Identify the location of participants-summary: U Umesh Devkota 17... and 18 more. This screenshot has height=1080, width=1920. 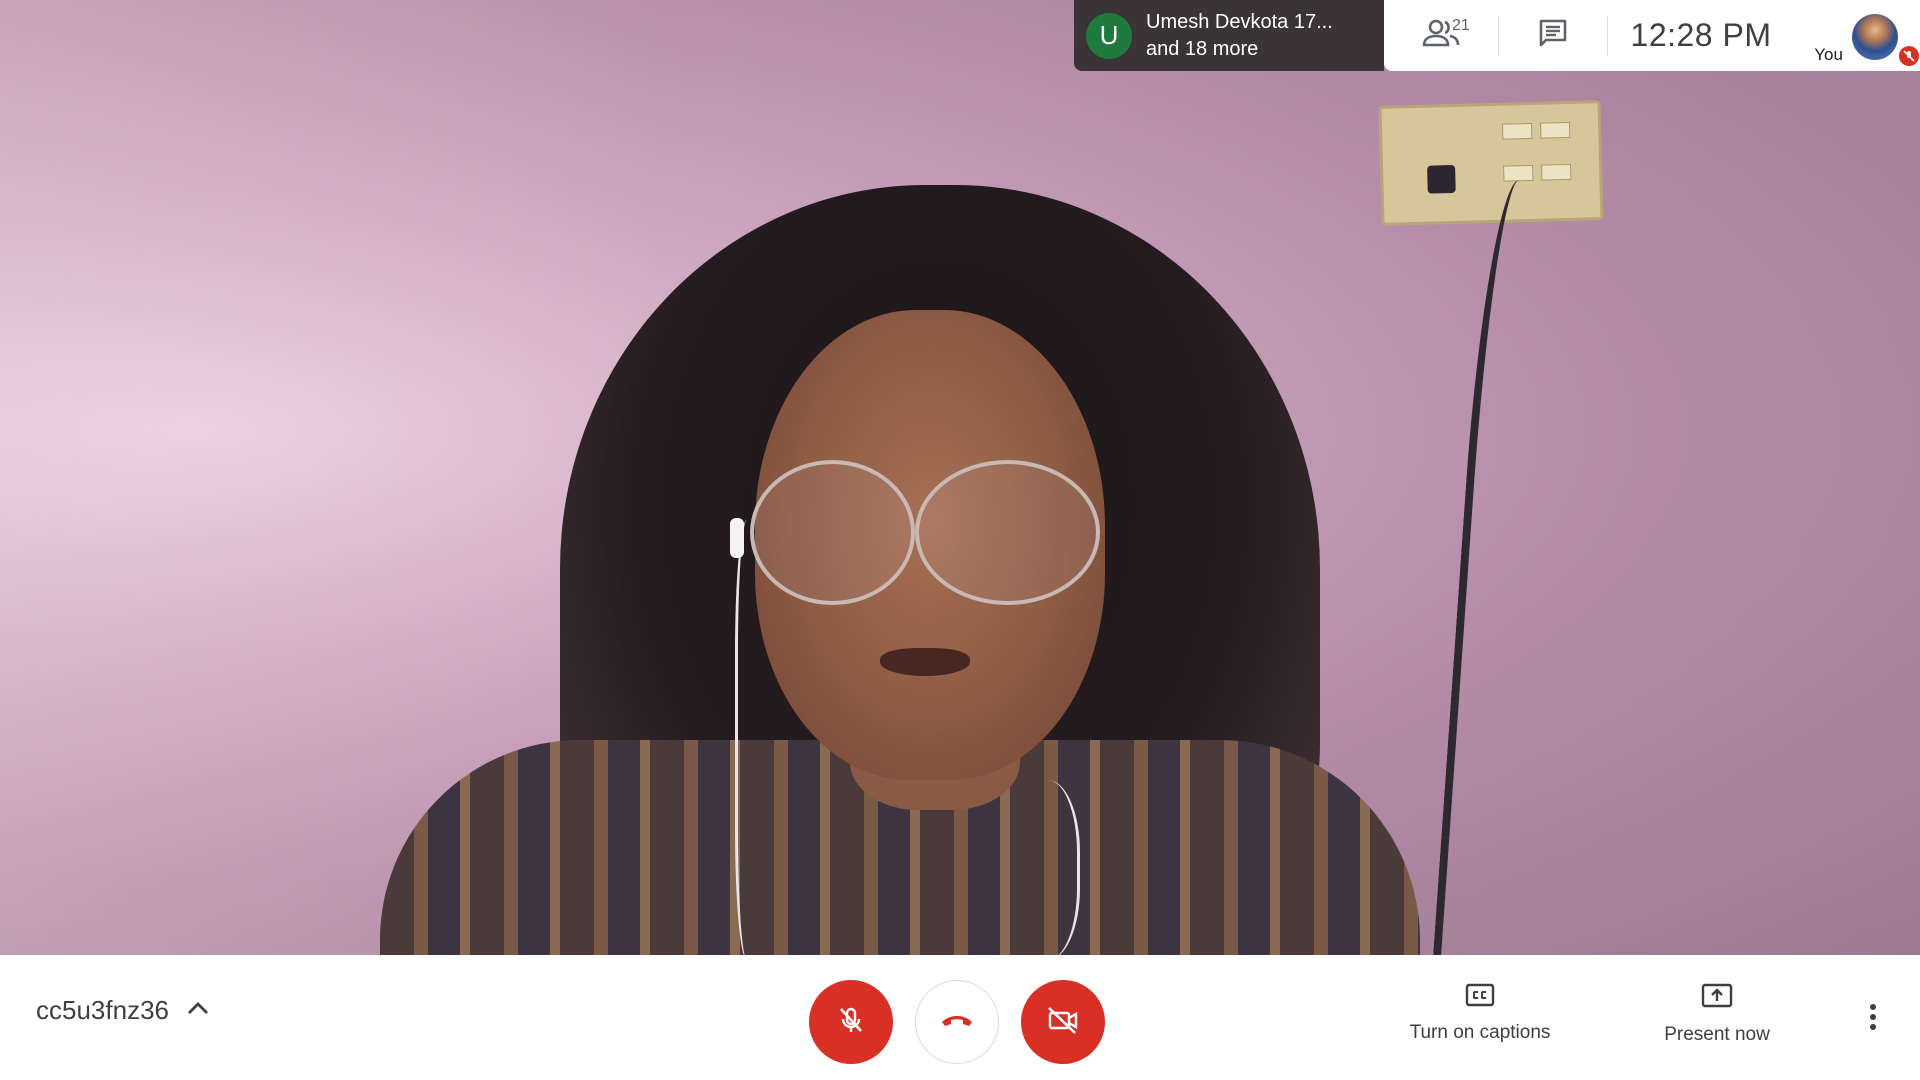
(1229, 35).